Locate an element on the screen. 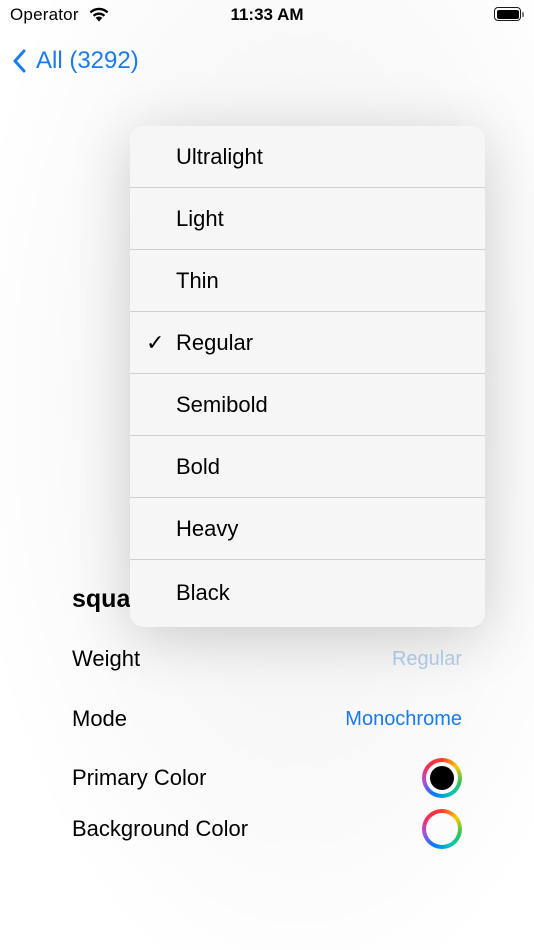  mode-row: Mode Monochrome is located at coordinates (267, 719).